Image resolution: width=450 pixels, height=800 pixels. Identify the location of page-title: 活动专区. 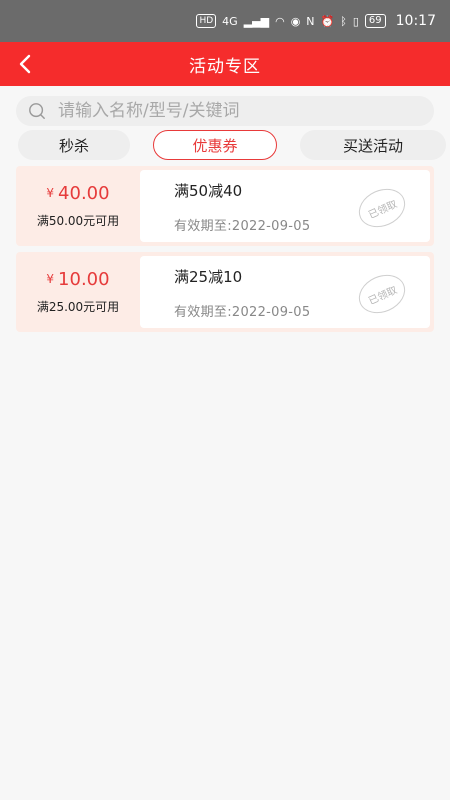
(225, 66).